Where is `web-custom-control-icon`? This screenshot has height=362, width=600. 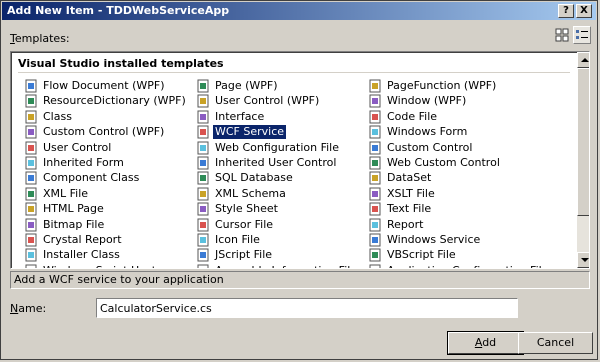 web-custom-control-icon is located at coordinates (376, 163).